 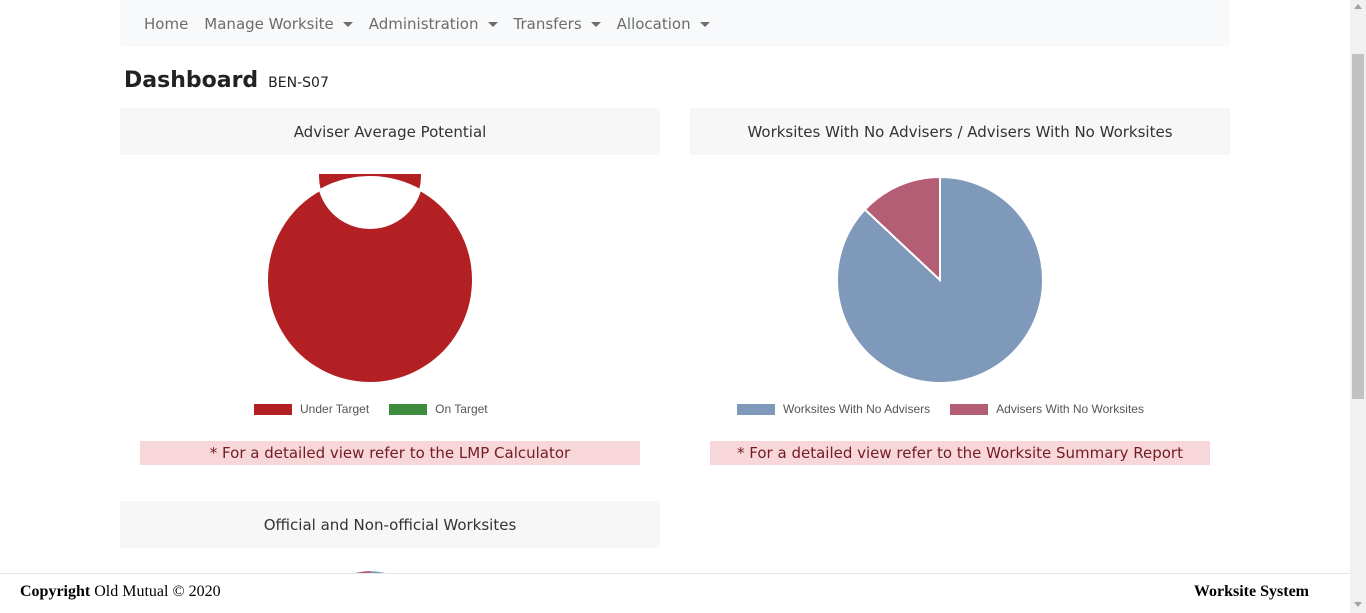 I want to click on scroll-thumb, so click(x=1358, y=226).